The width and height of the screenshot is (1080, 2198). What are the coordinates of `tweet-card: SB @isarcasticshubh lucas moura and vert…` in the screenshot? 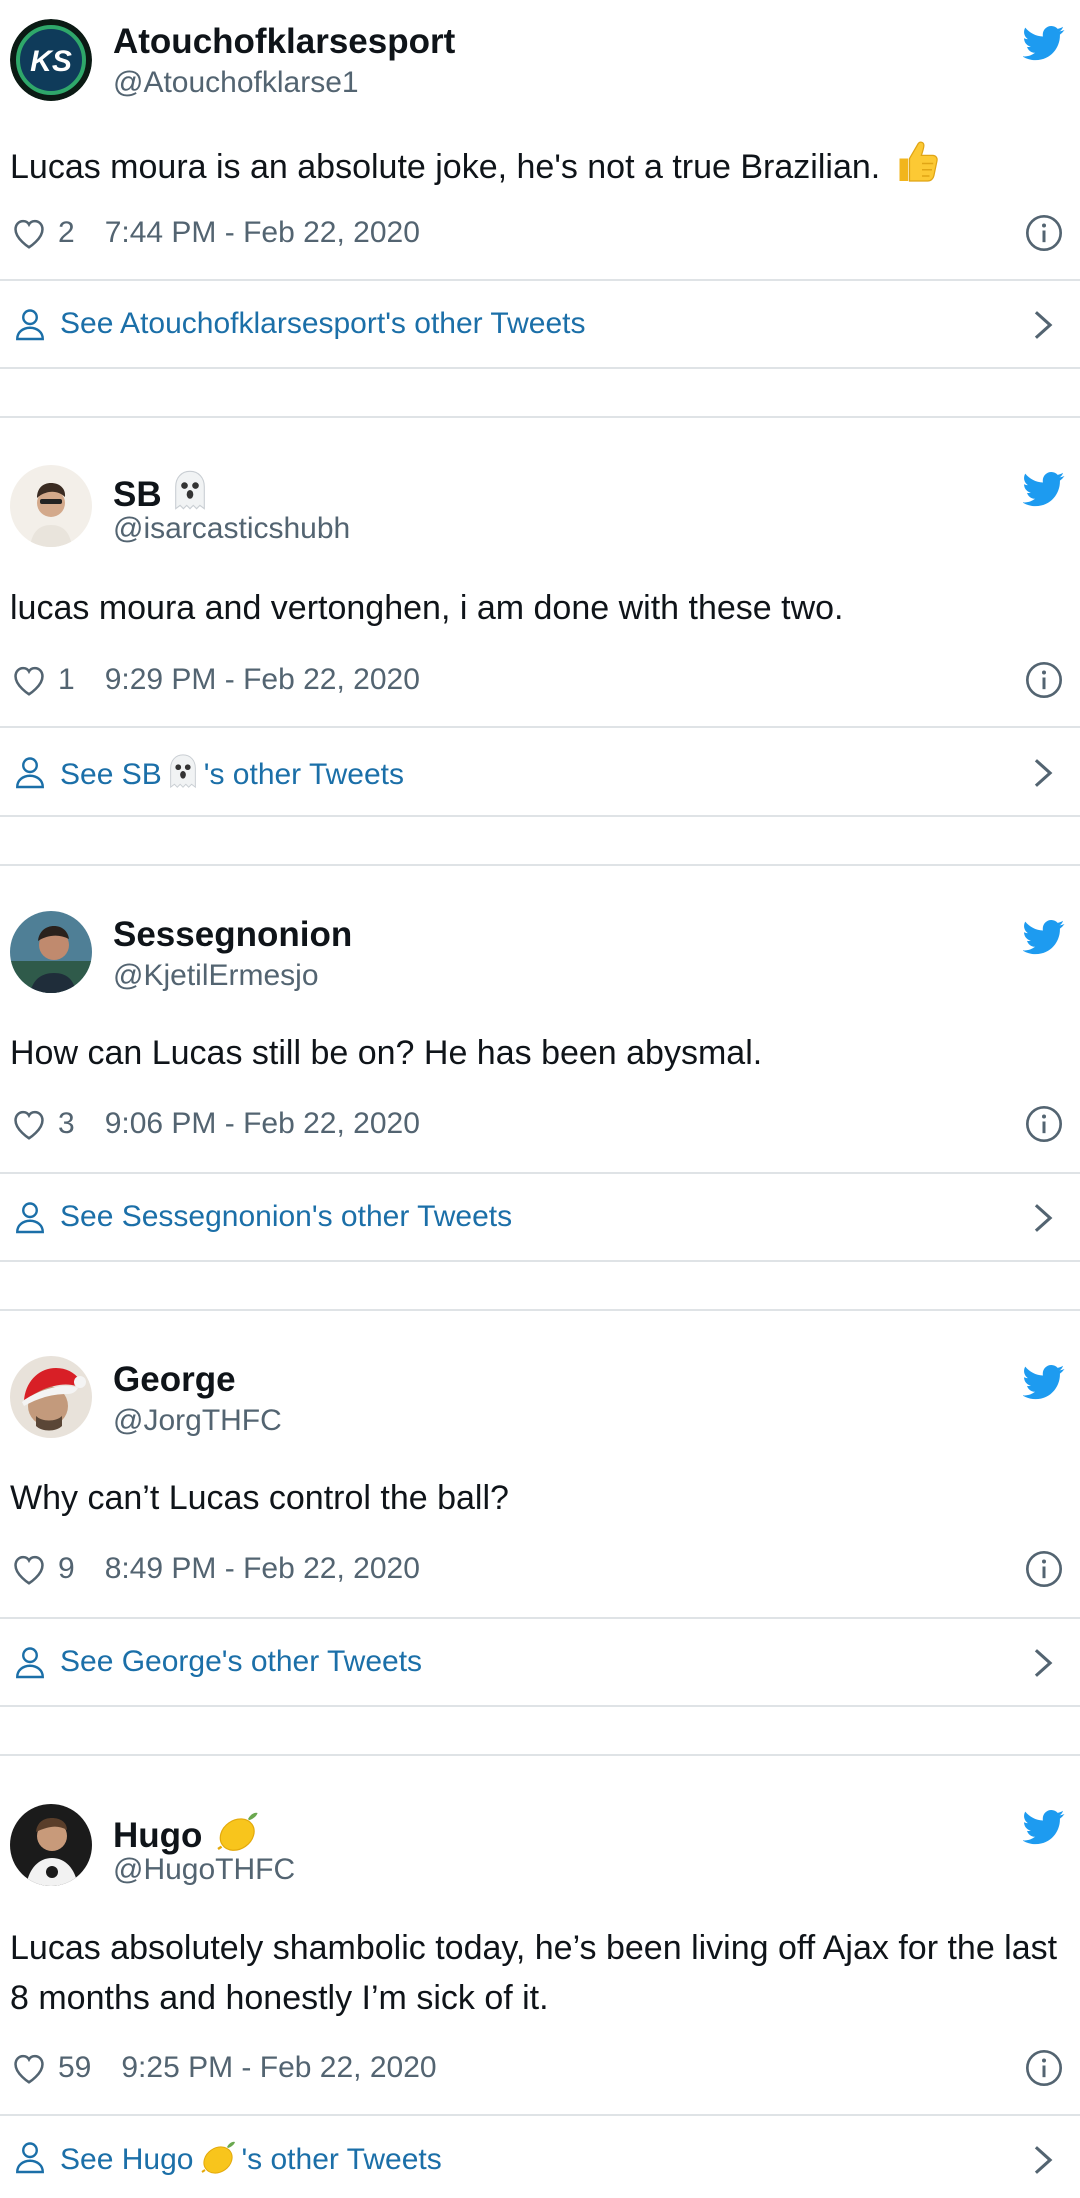 It's located at (540, 573).